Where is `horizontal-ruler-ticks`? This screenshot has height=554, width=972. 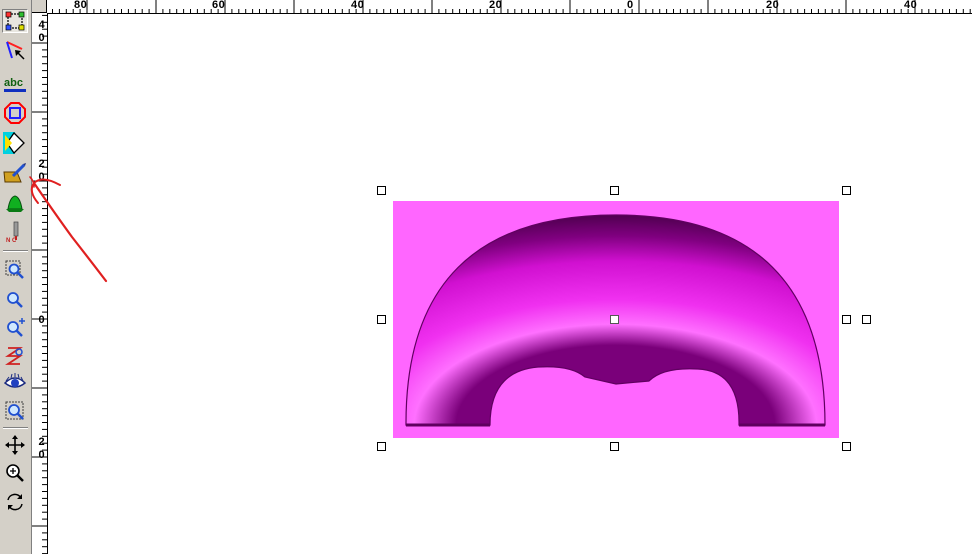
horizontal-ruler-ticks is located at coordinates (511, 6).